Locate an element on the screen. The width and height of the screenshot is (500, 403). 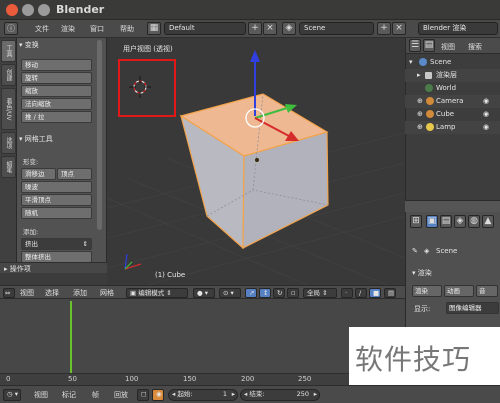
vertex-select-icon: · is located at coordinates (347, 293).